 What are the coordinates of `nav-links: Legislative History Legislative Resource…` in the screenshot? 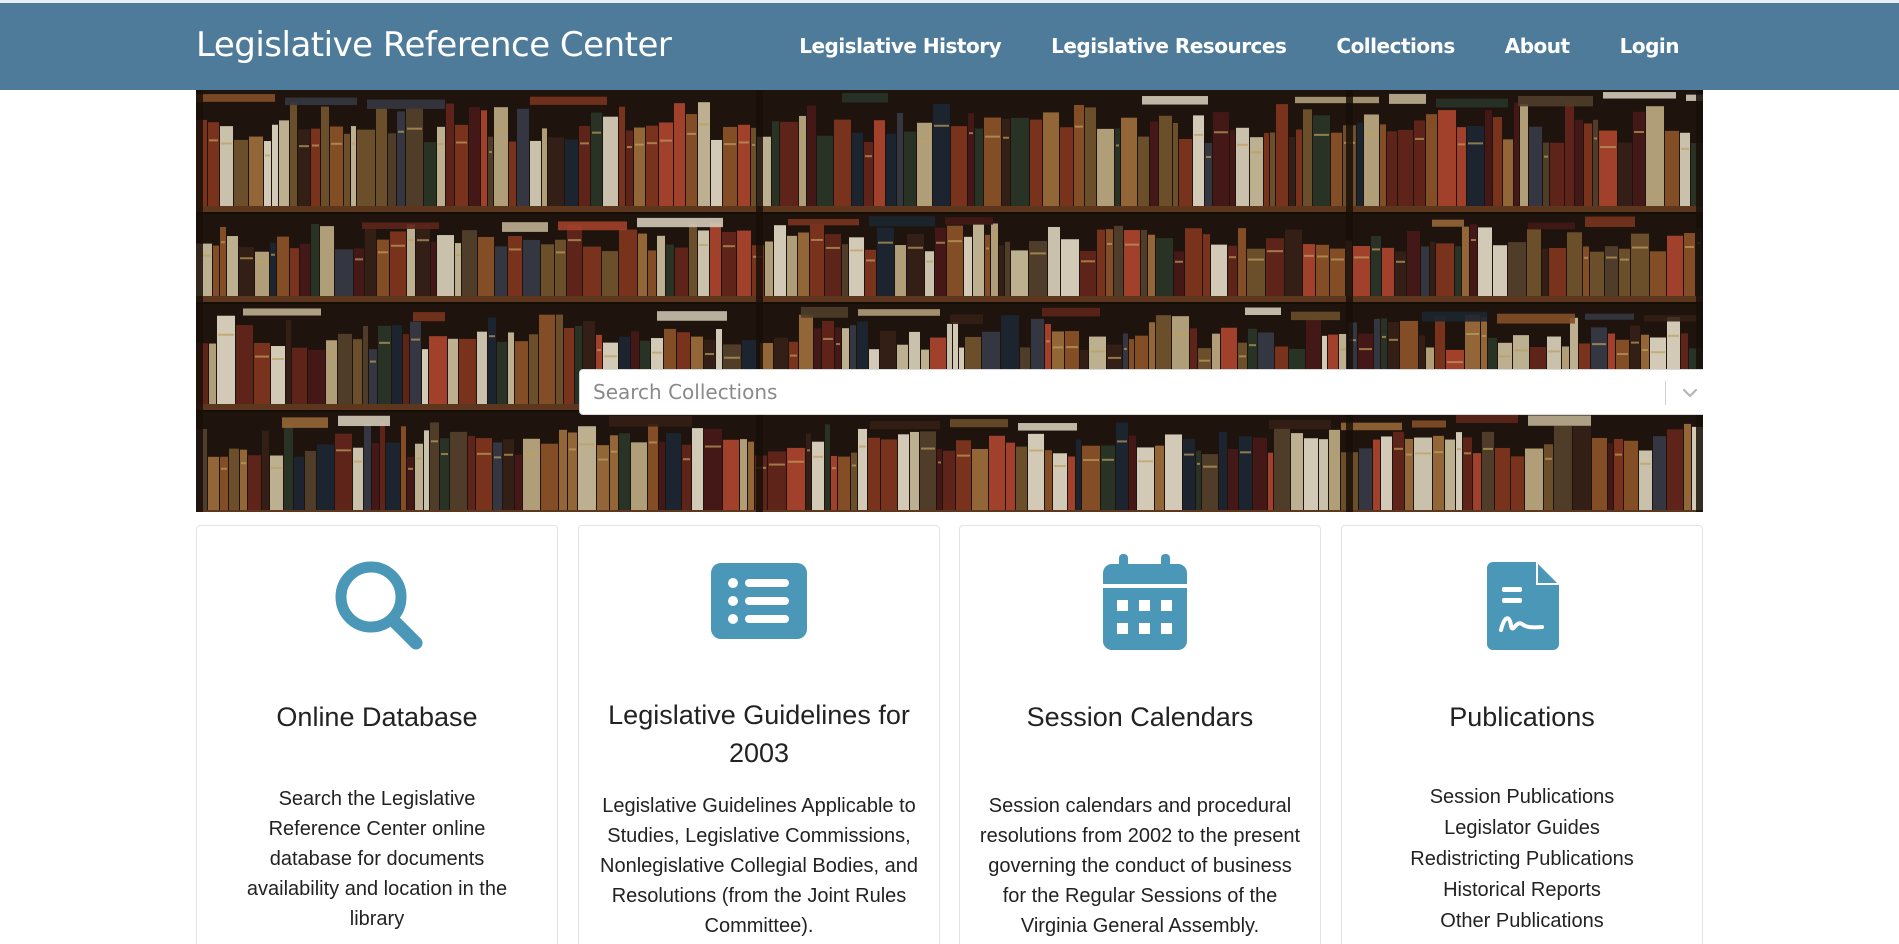 It's located at (1239, 46).